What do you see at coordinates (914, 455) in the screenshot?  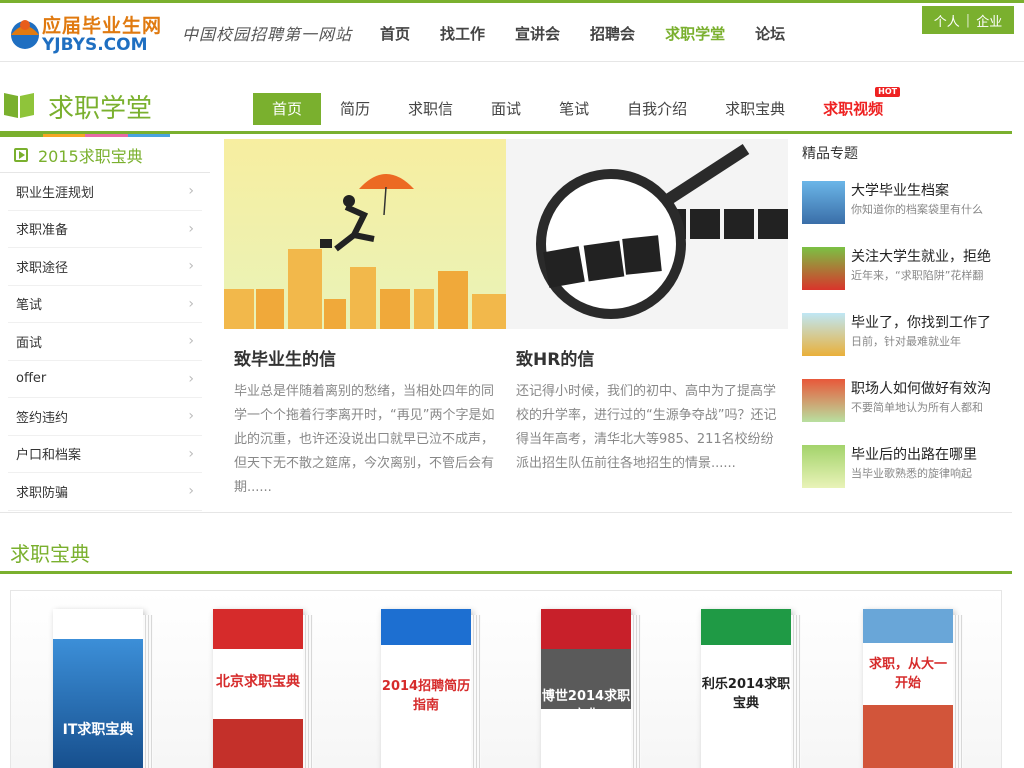 I see `topic-title: 毕业后的出路在哪里` at bounding box center [914, 455].